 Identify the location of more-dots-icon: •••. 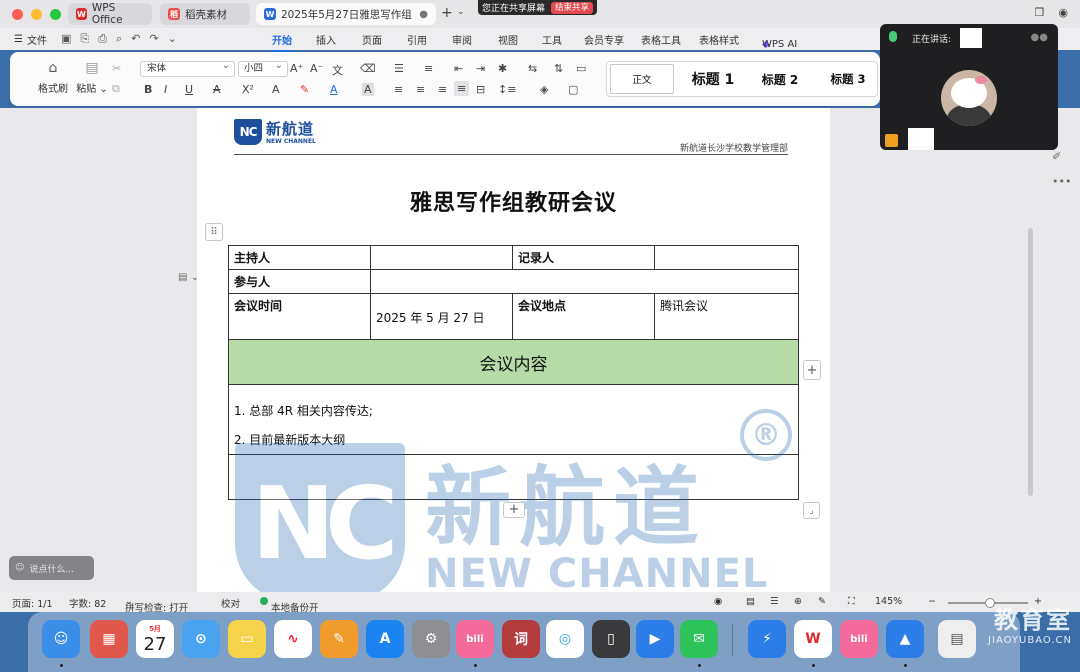
(1061, 181).